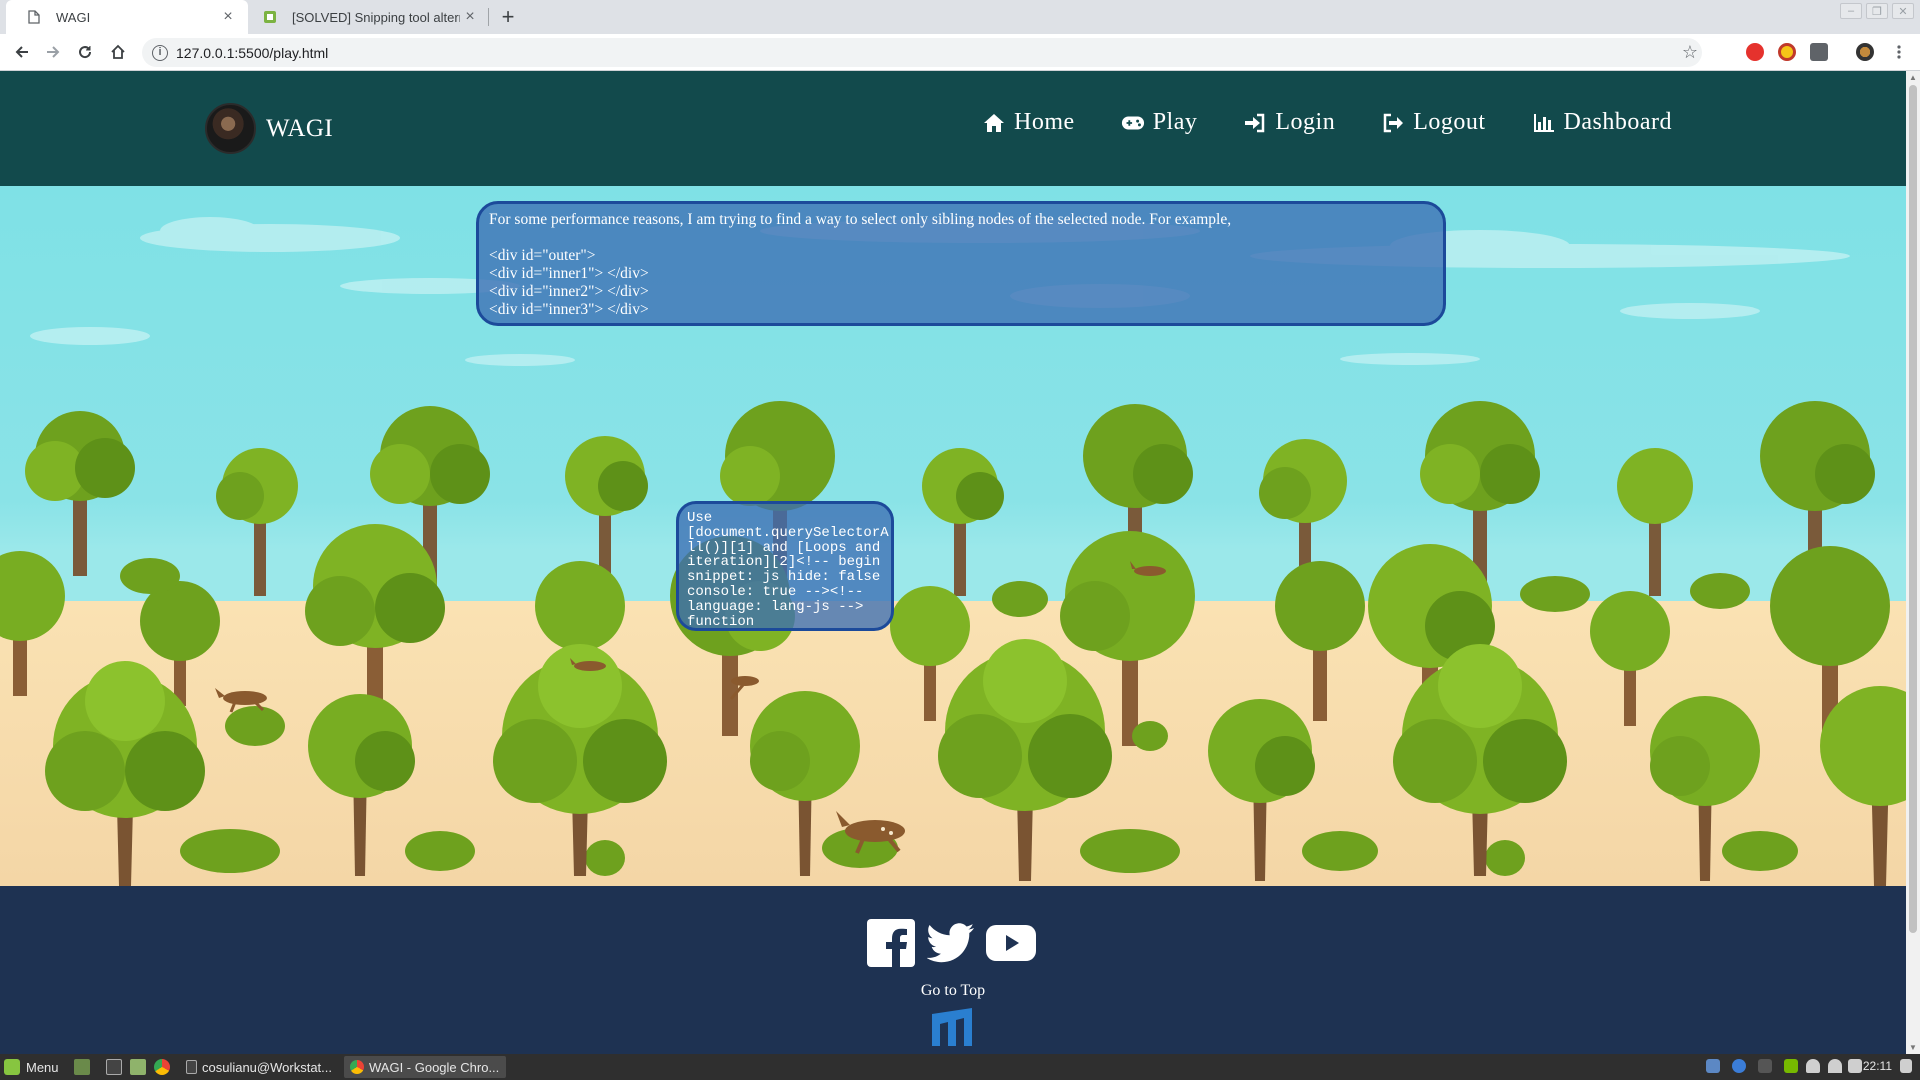 Image resolution: width=1920 pixels, height=1080 pixels. What do you see at coordinates (784, 547) in the screenshot?
I see `answer-line: ll()][1] and [Loops and` at bounding box center [784, 547].